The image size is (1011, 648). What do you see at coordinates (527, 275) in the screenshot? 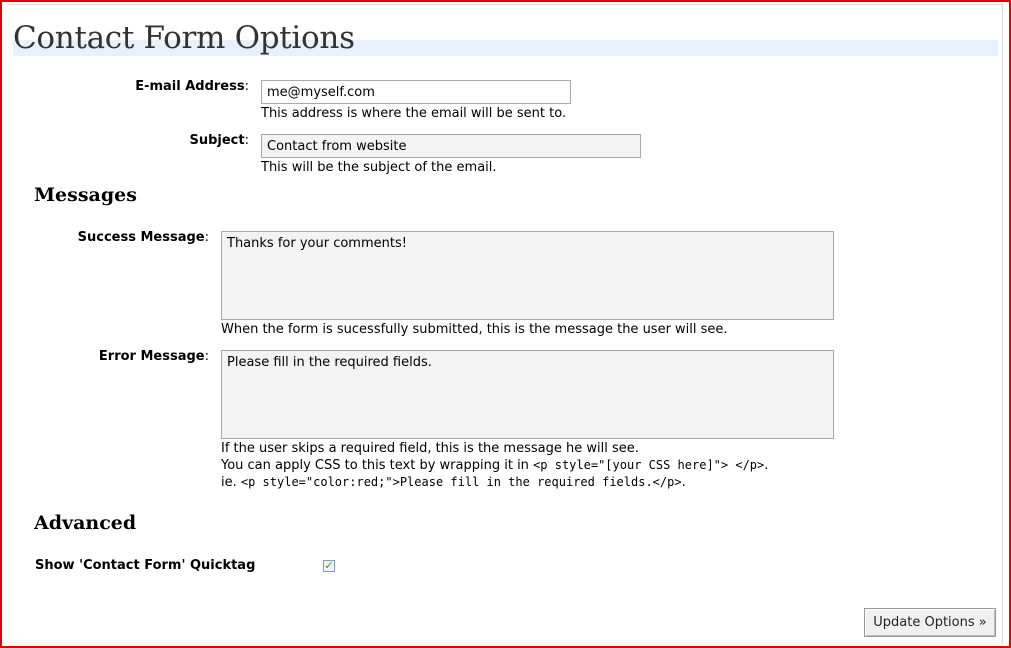
I see `success-message-textarea: Thanks for your comments!` at bounding box center [527, 275].